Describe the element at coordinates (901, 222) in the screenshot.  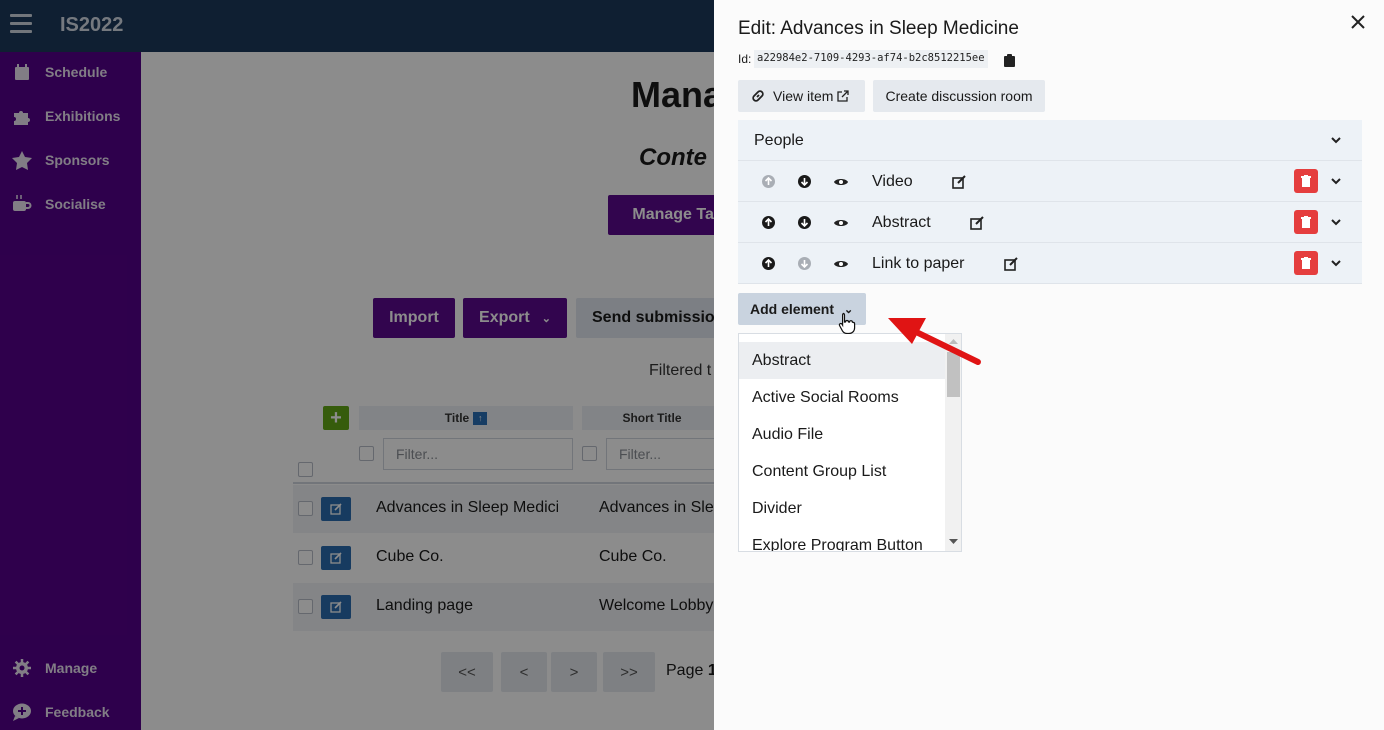
I see `element-label: Abstract` at that location.